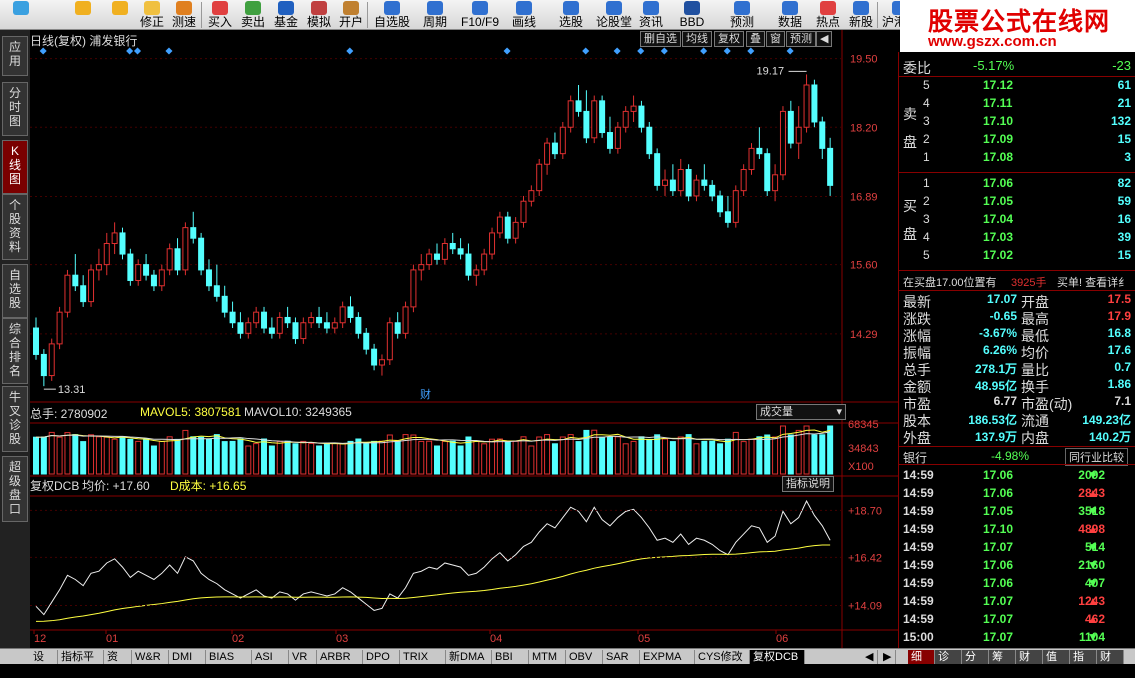 The image size is (1135, 678). What do you see at coordinates (15, 419) in the screenshot?
I see `leftnav-item-6: 牛叉诊股` at bounding box center [15, 419].